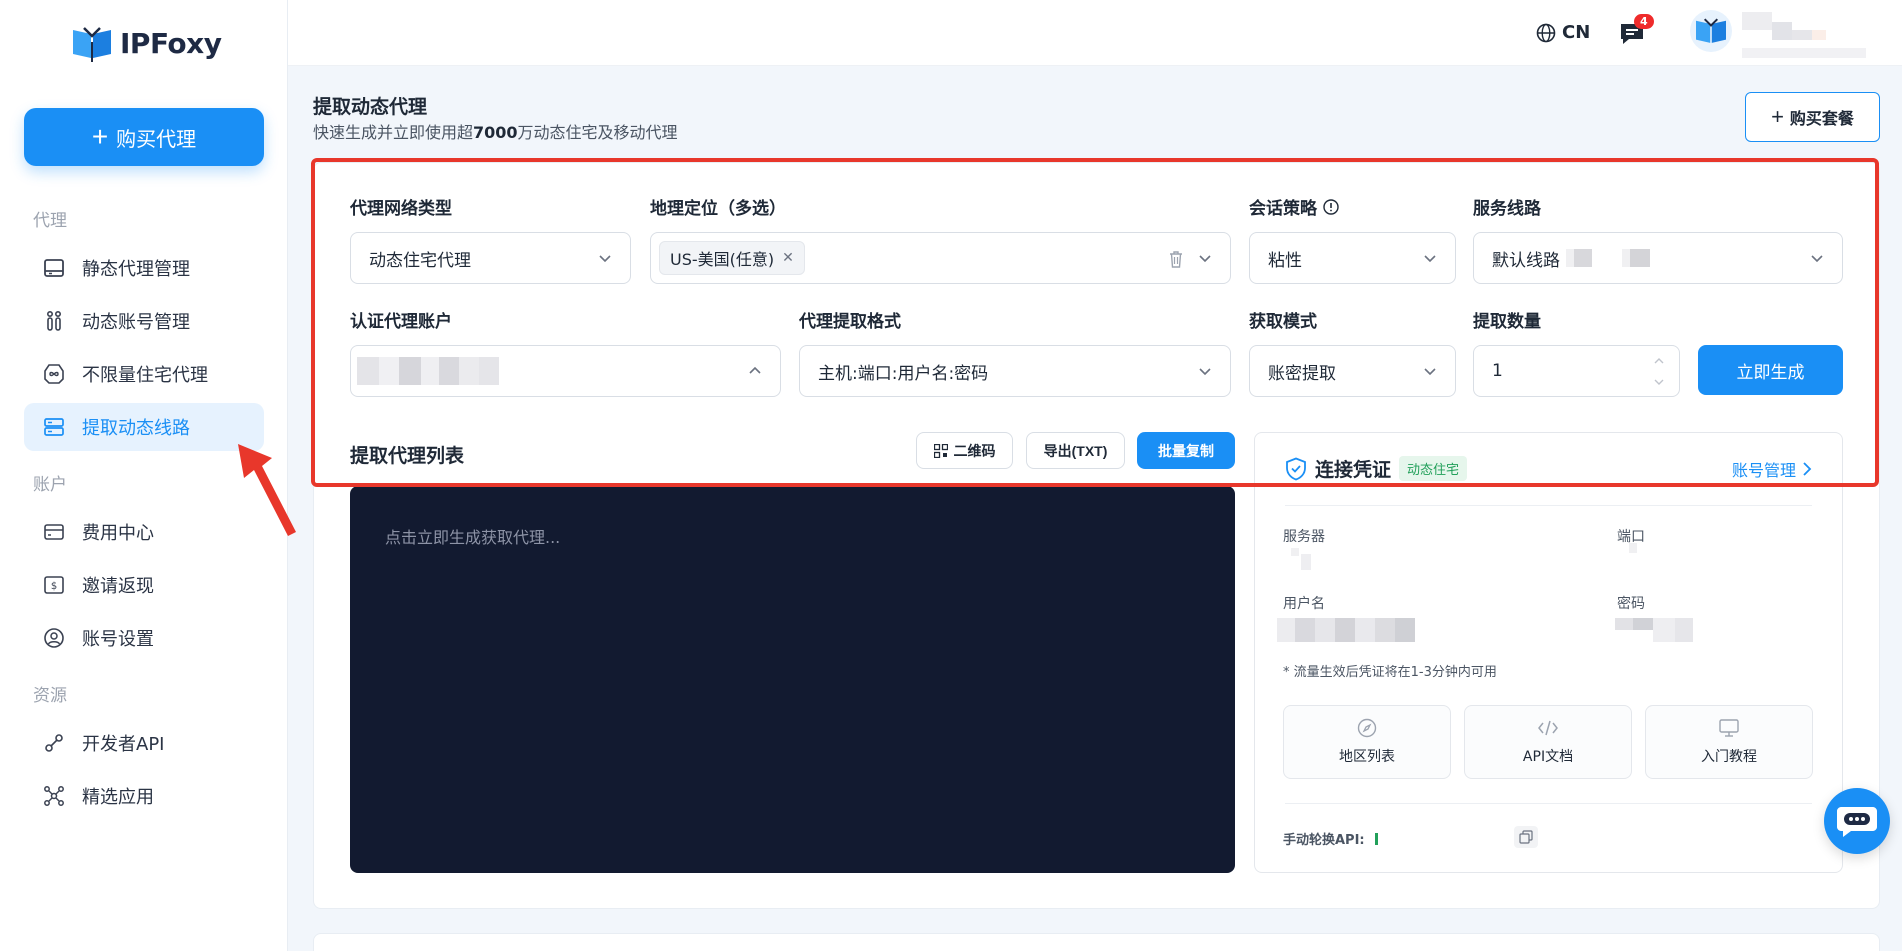  I want to click on sidebar-item-static-proxy: 静态代理管理, so click(144, 268).